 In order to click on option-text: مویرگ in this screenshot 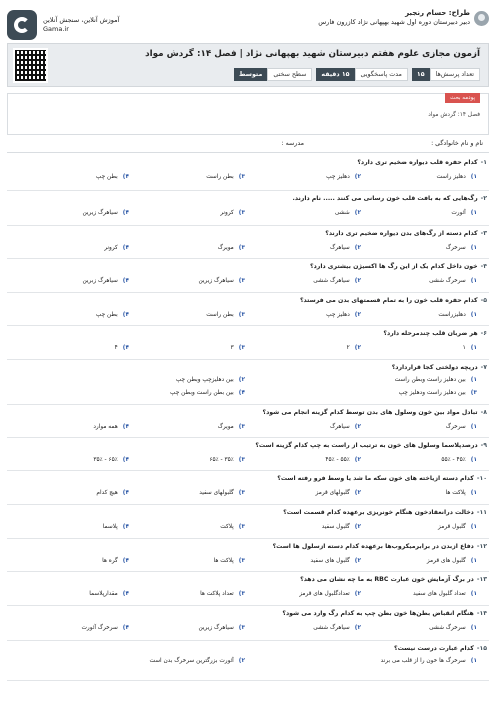, I will do `click(225, 248)`.